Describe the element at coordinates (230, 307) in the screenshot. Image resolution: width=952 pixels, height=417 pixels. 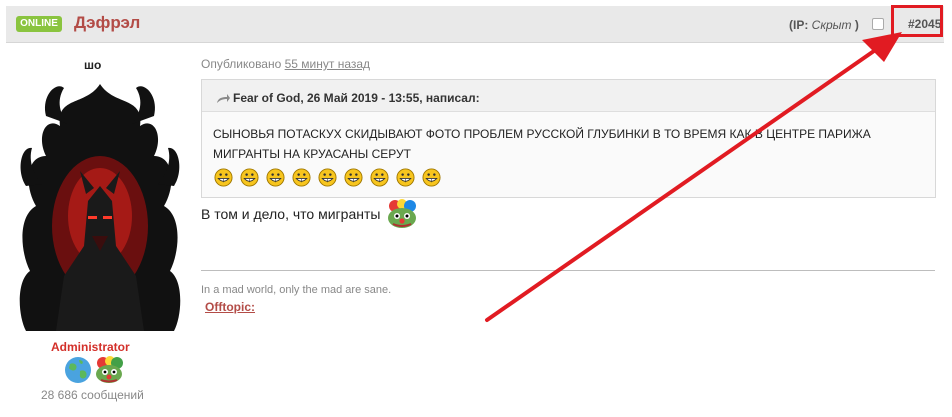
I see `signature-link: Offtopic:` at that location.